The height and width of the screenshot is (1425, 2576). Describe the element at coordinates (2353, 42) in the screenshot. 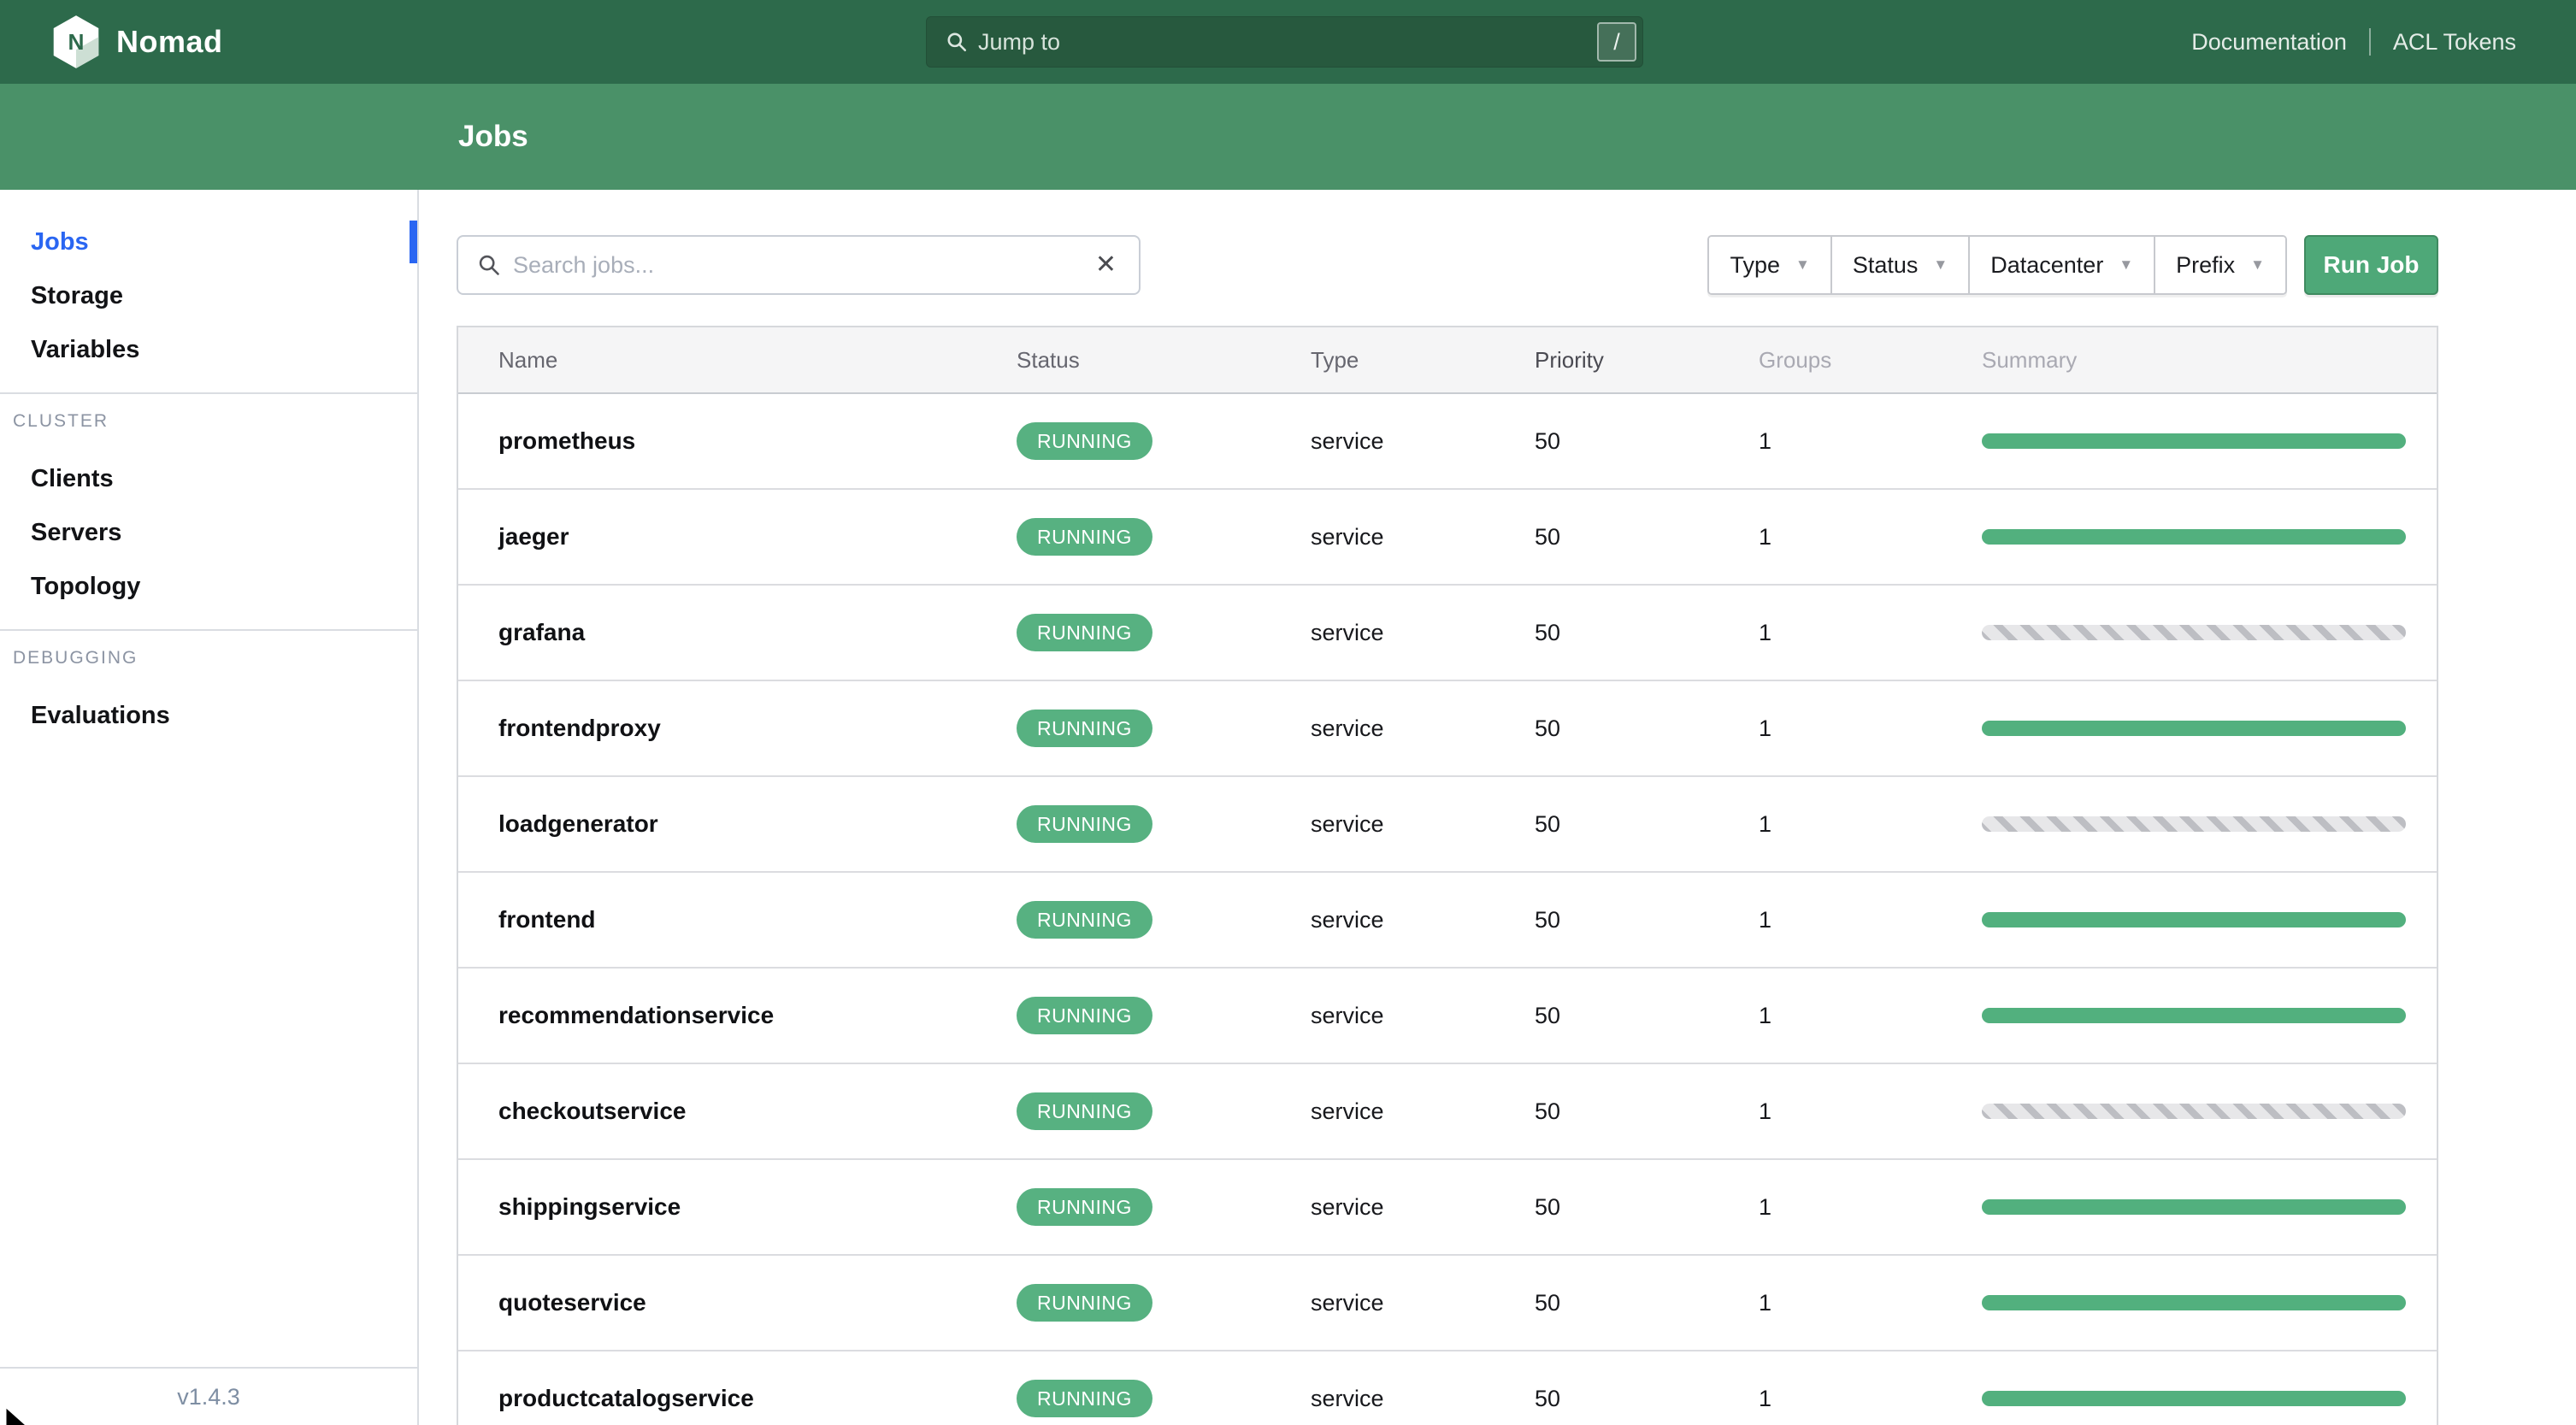

I see `top-links: Documentation ACL Tokens` at that location.